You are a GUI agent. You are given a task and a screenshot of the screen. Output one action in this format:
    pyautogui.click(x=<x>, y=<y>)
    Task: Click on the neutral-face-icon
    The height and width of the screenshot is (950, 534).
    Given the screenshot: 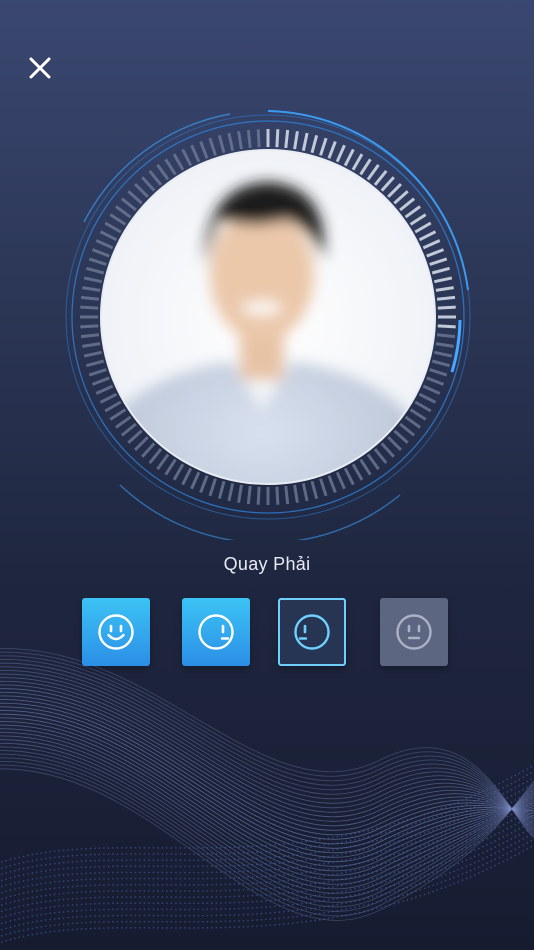 What is the action you would take?
    pyautogui.click(x=414, y=632)
    